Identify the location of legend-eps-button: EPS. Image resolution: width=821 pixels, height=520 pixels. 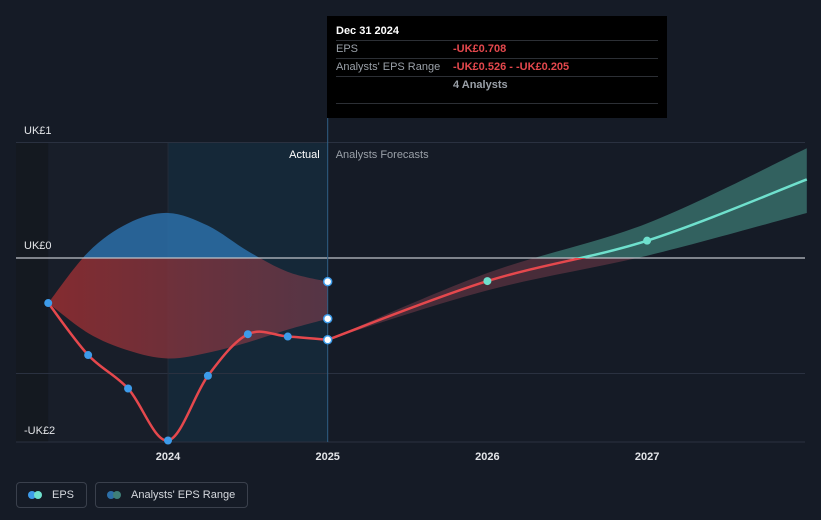
(52, 495).